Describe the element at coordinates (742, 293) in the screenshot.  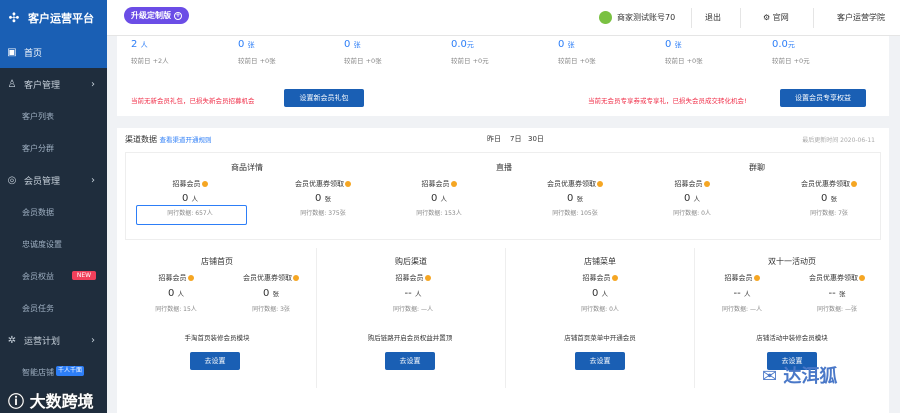
I see `recruit-value: -- 人` at that location.